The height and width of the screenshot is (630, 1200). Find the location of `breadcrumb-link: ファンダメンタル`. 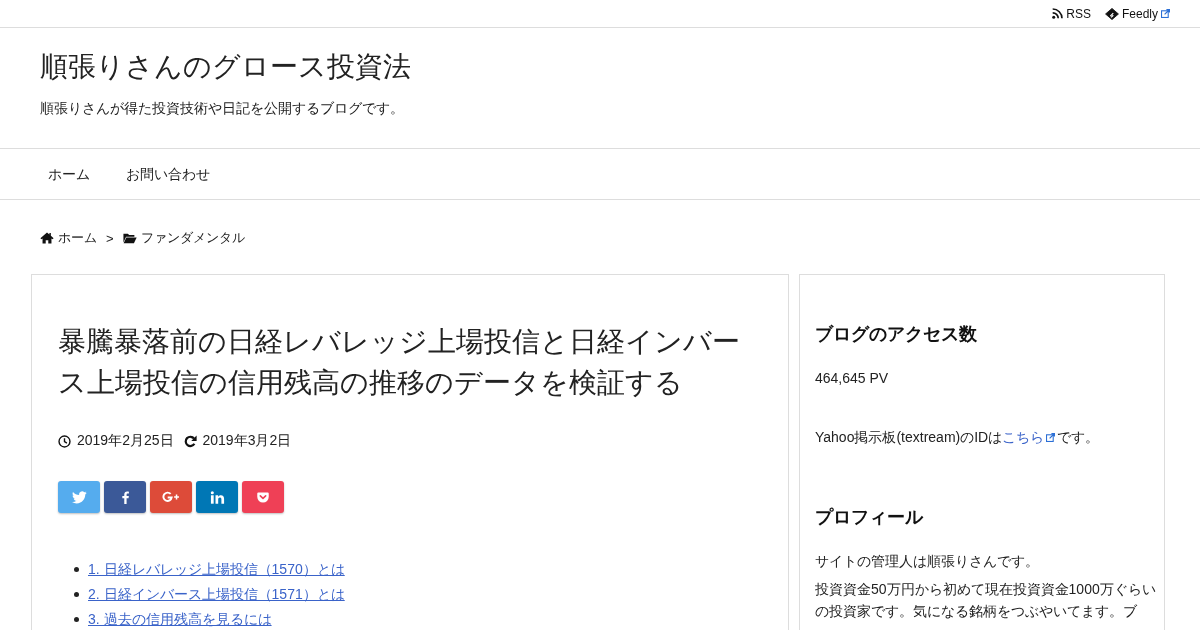

breadcrumb-link: ファンダメンタル is located at coordinates (192, 238).